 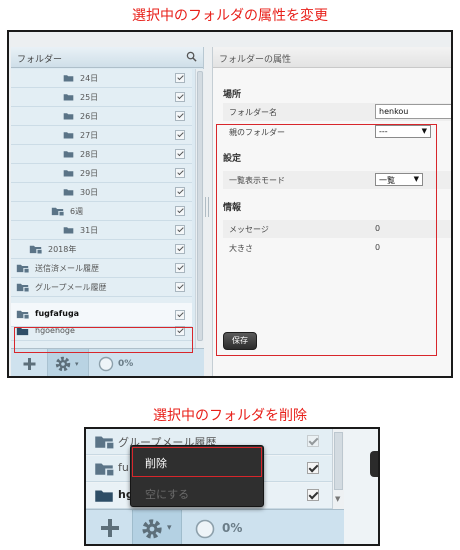 What do you see at coordinates (101, 192) in the screenshot?
I see `tree-item: 30日` at bounding box center [101, 192].